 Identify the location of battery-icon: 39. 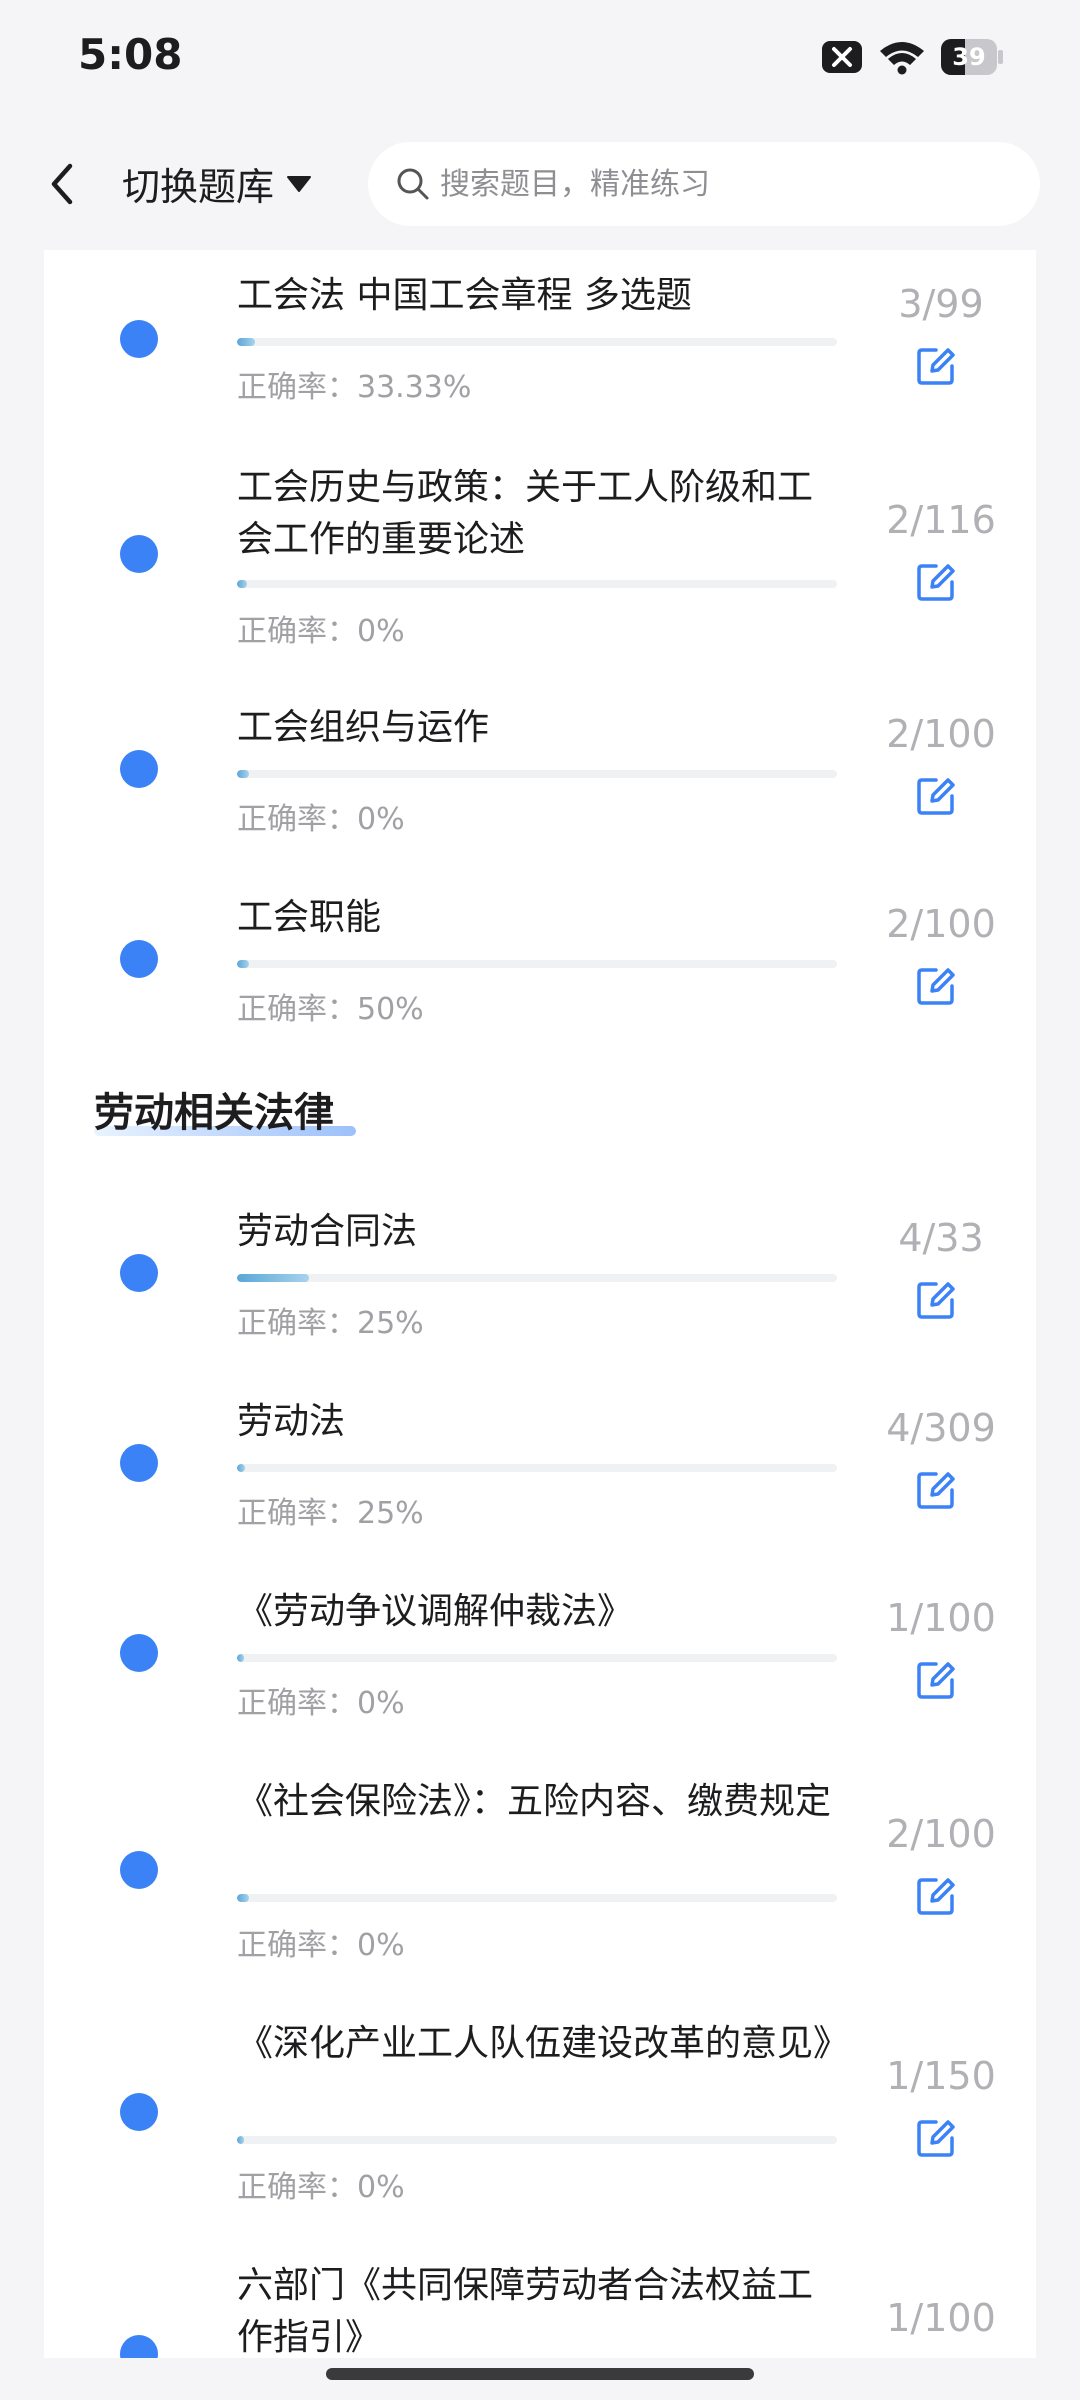
(972, 57).